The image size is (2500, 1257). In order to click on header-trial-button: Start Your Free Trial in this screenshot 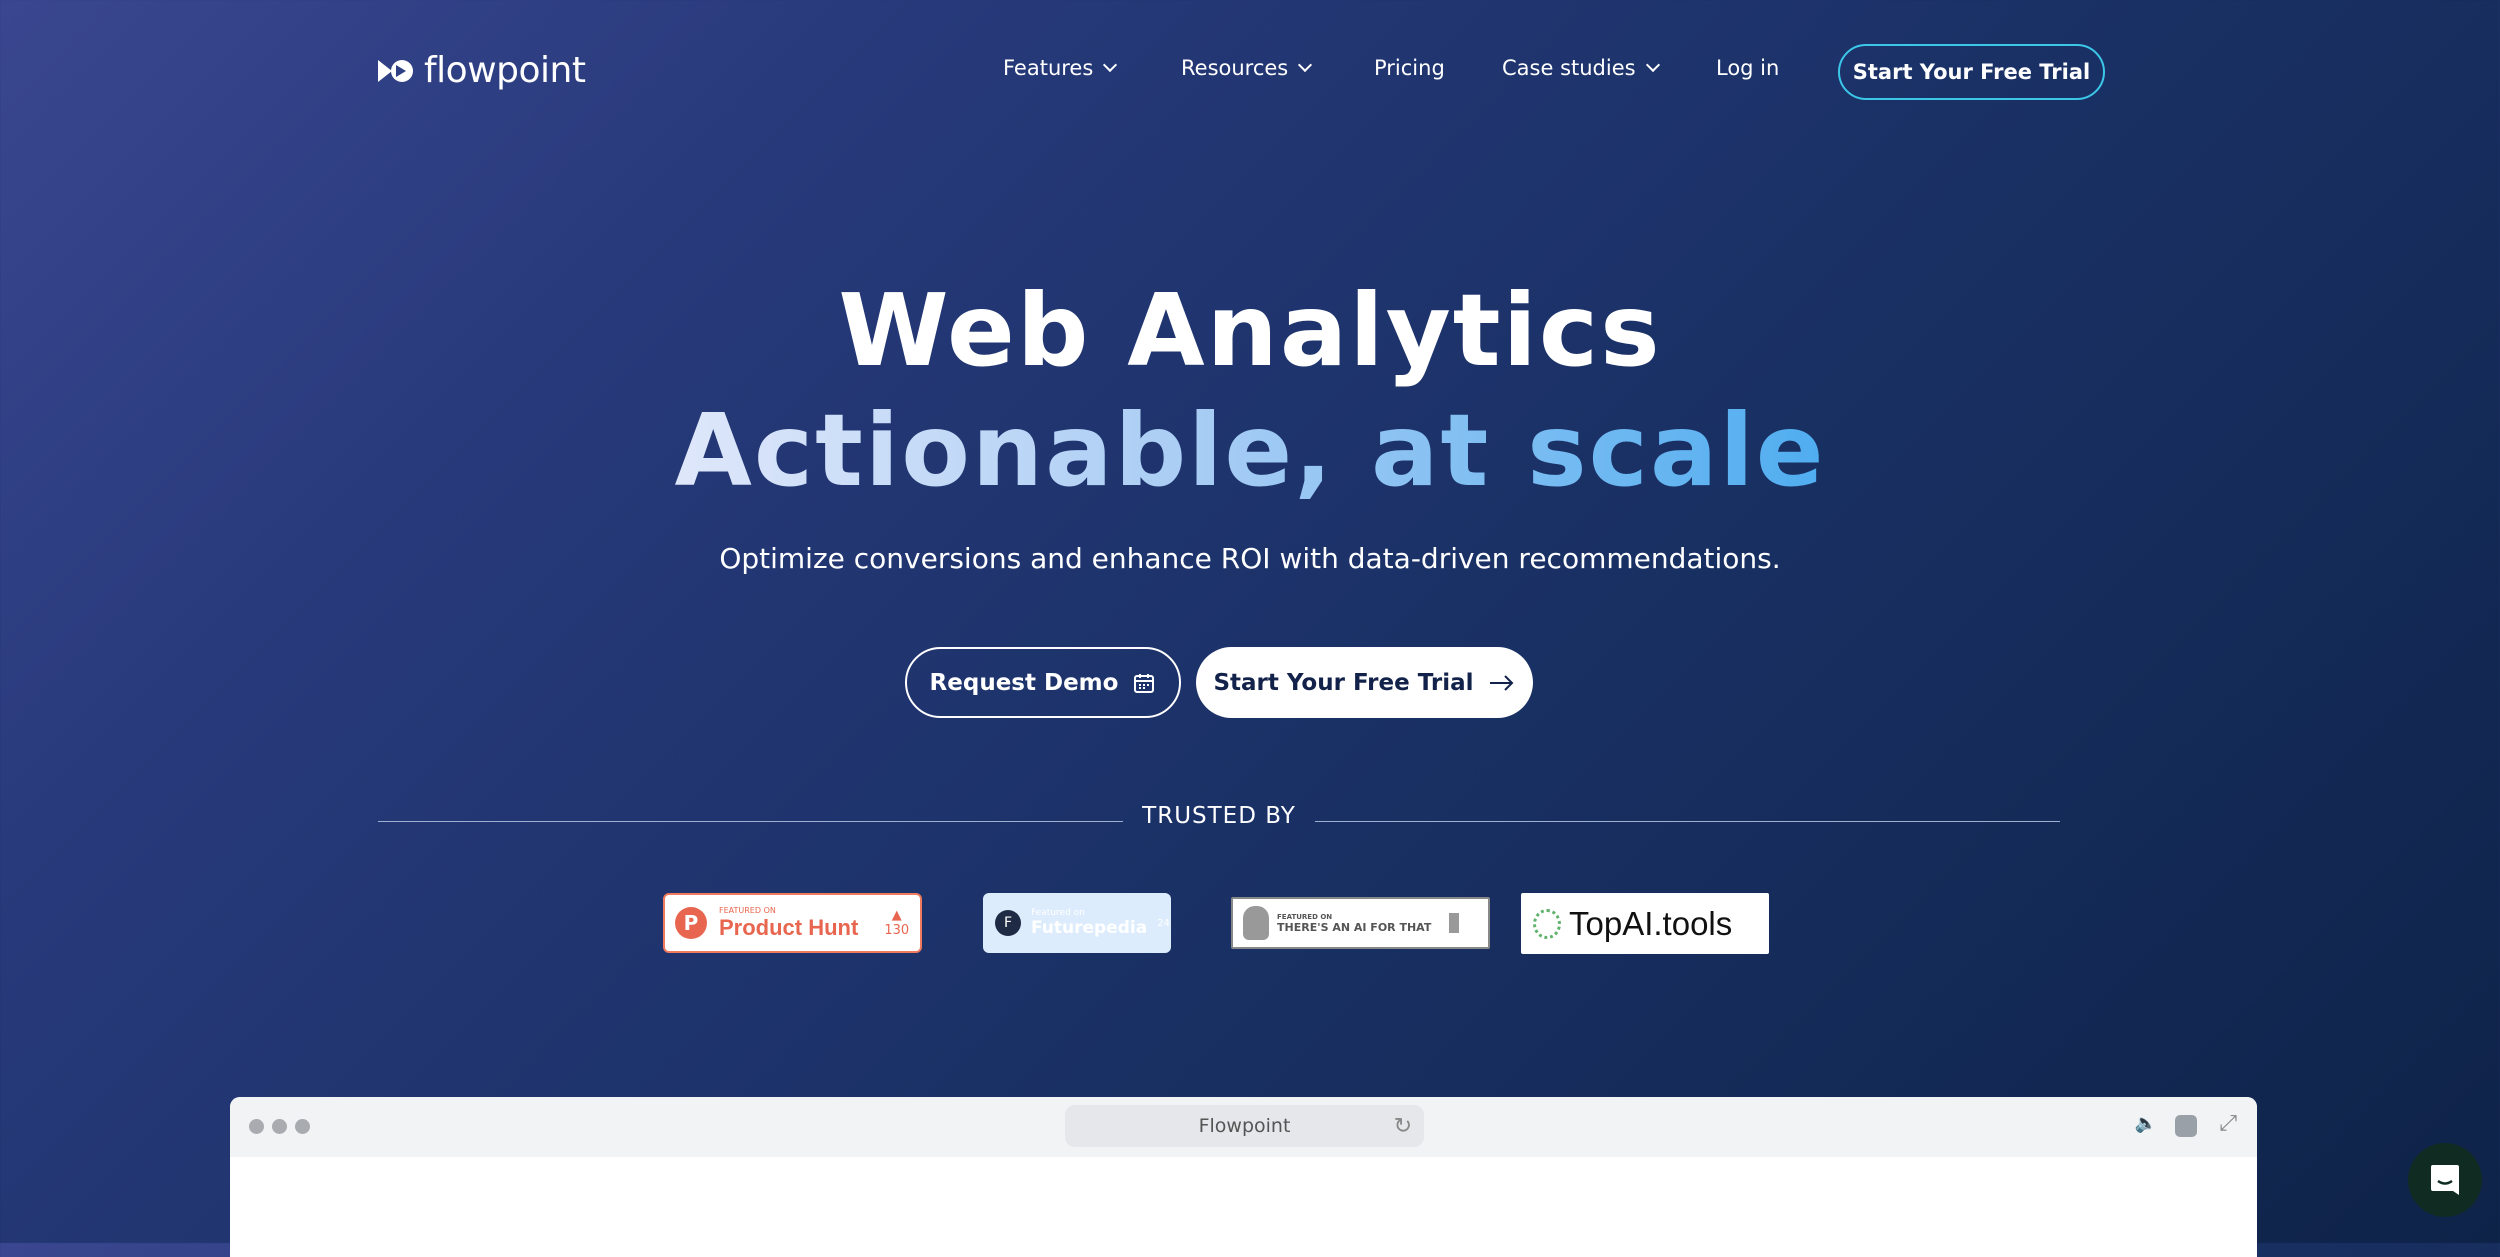, I will do `click(1971, 72)`.